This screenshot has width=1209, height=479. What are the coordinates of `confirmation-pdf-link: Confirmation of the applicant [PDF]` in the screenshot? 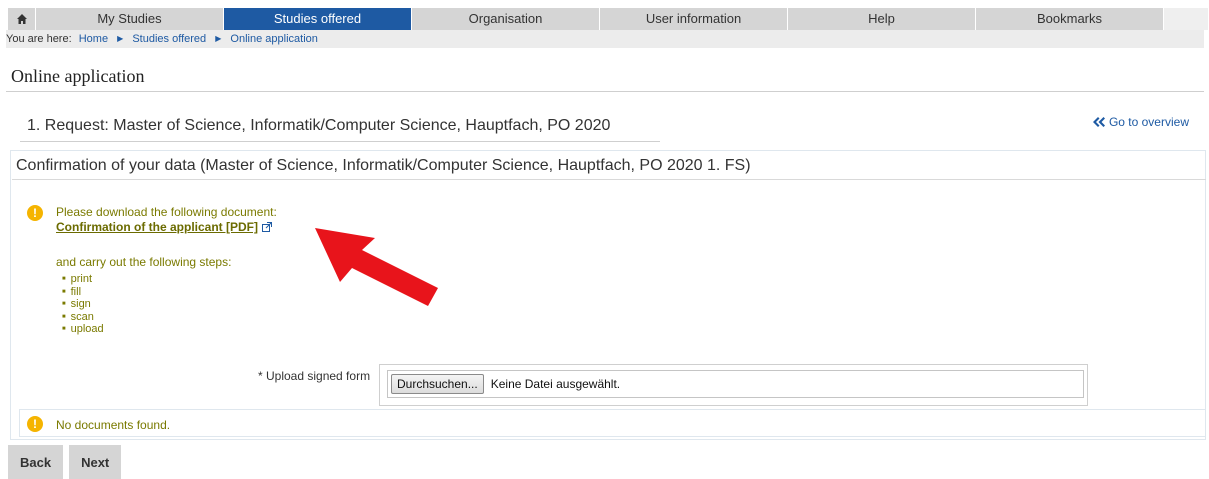 It's located at (164, 227).